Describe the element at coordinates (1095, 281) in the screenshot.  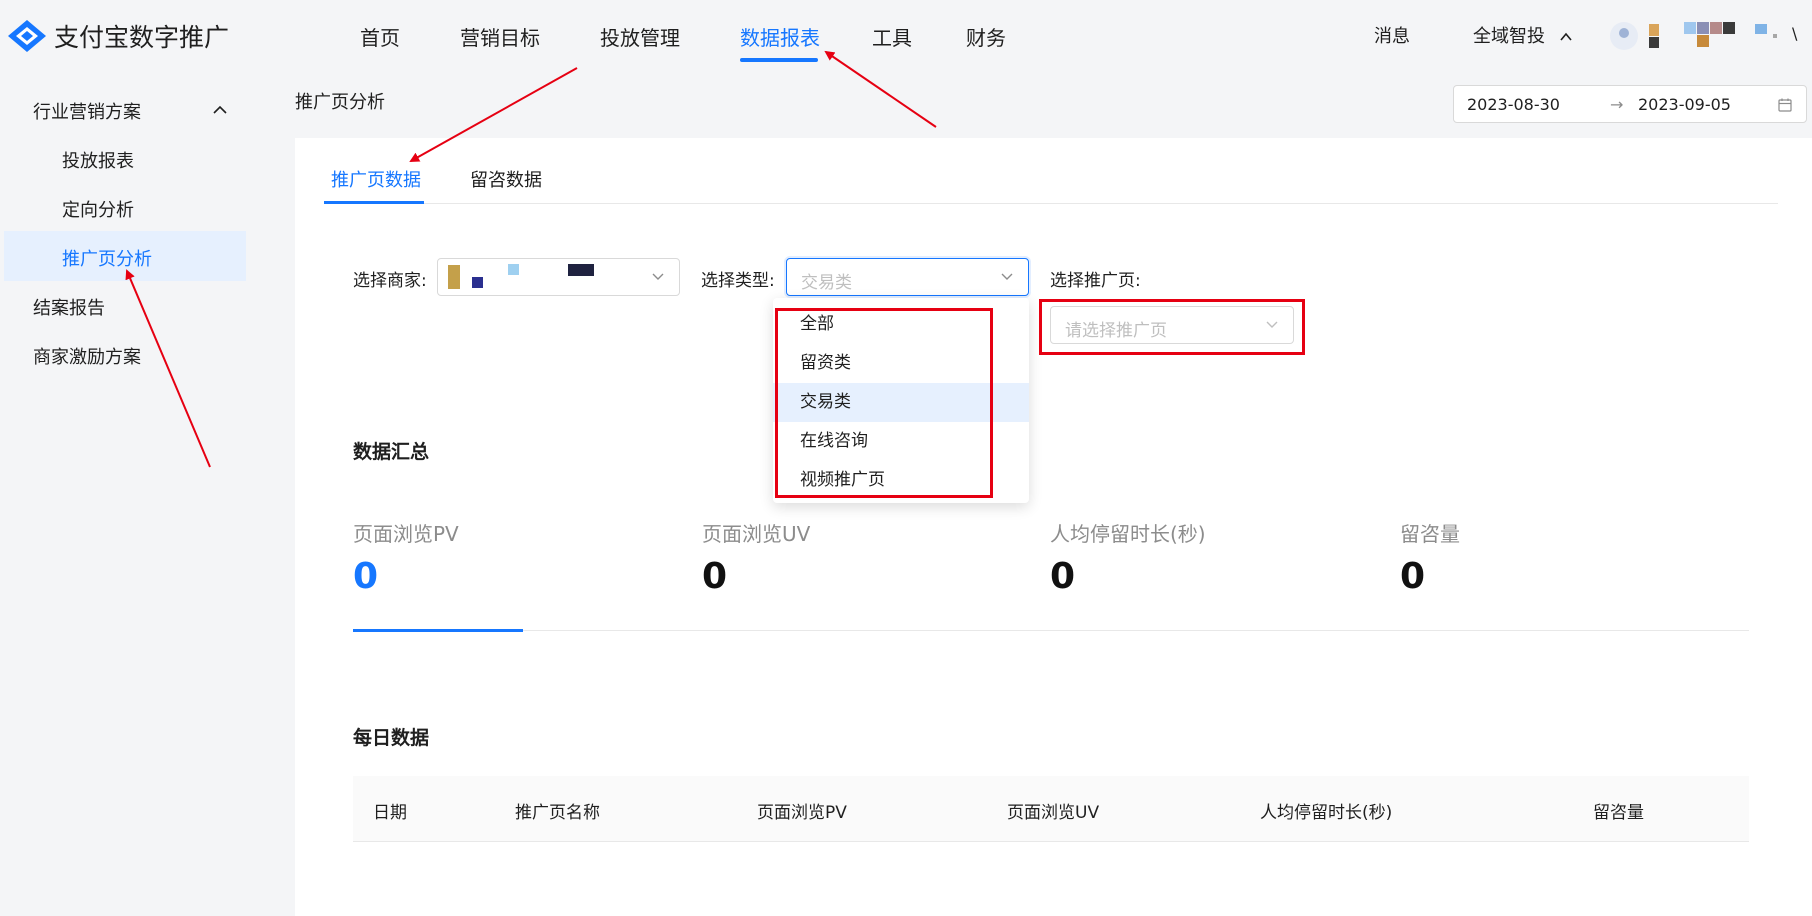
I see `landing-page-label: 选择推广页:` at that location.